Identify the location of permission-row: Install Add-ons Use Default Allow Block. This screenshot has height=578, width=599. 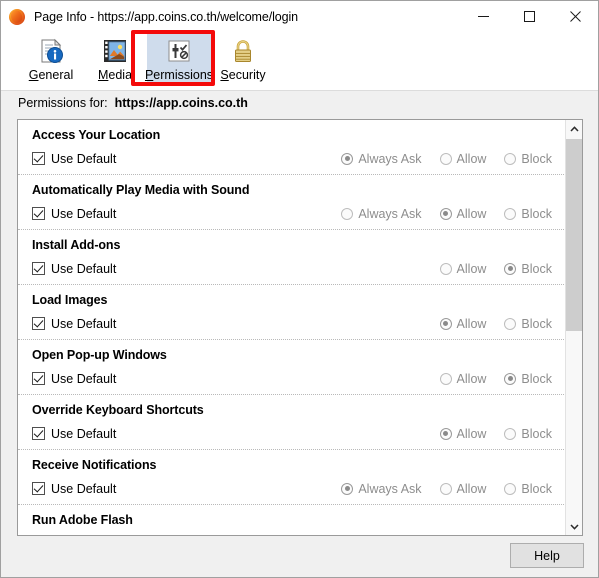
(292, 257).